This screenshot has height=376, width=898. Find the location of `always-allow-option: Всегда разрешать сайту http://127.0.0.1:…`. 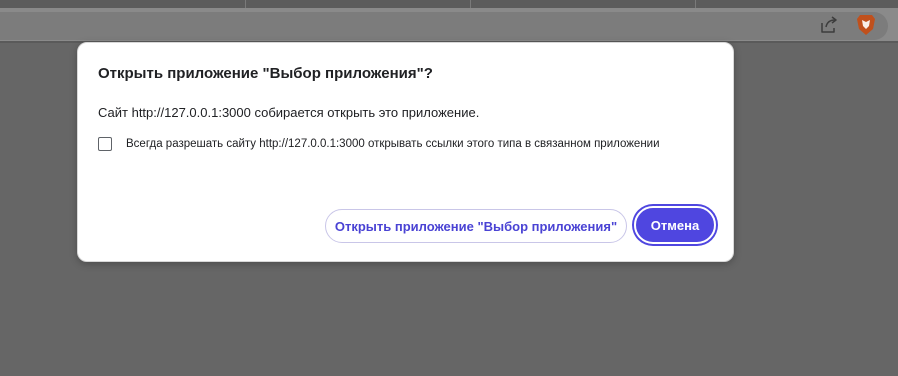

always-allow-option: Всегда разрешать сайту http://127.0.0.1:… is located at coordinates (379, 144).